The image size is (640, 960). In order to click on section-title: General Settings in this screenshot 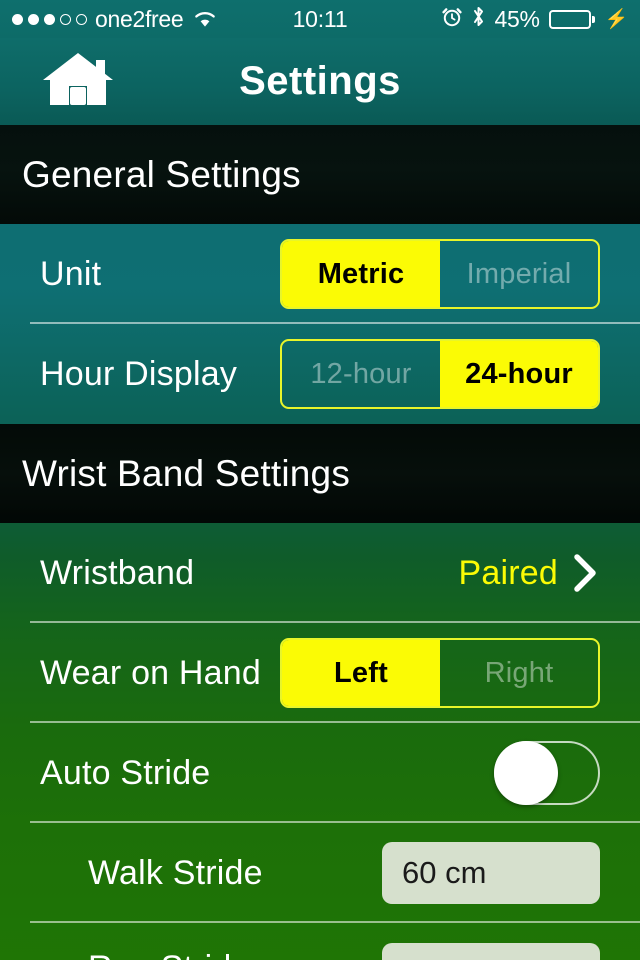, I will do `click(161, 174)`.